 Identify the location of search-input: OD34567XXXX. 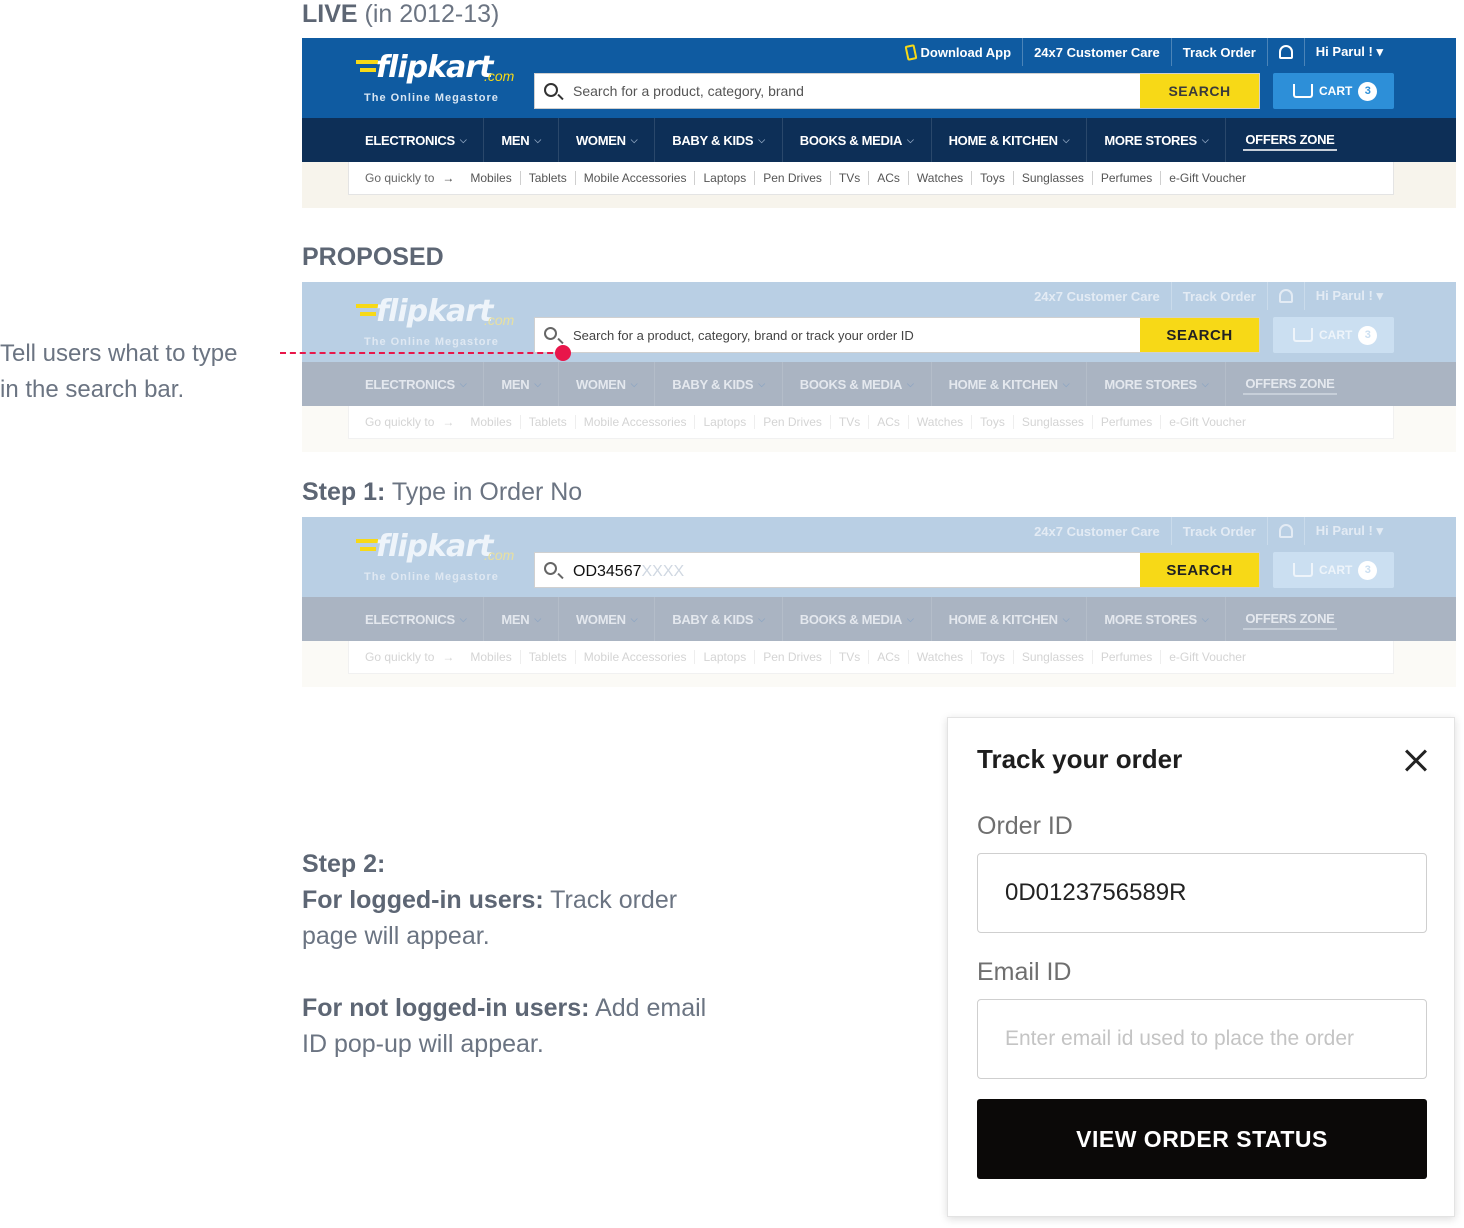
(628, 572).